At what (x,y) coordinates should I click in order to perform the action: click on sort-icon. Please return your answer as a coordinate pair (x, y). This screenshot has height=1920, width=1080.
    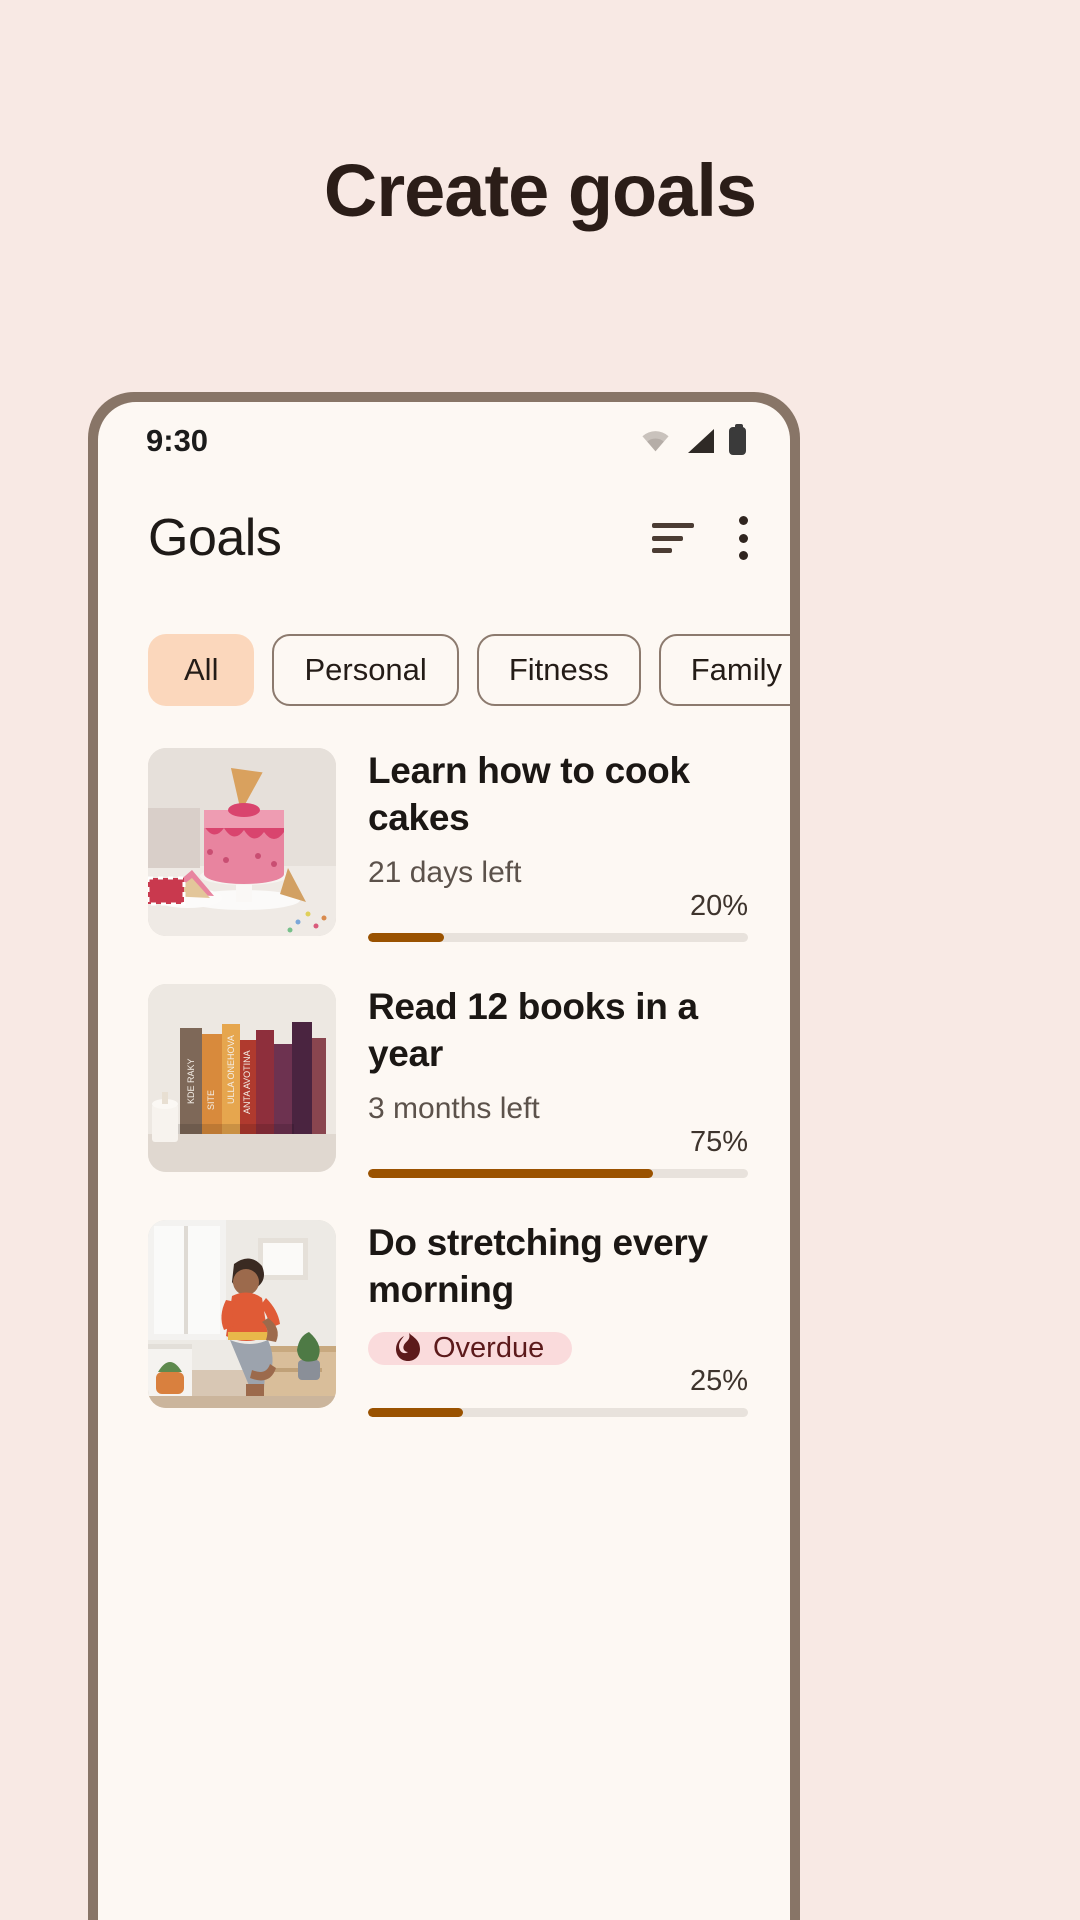
    Looking at the image, I should click on (673, 538).